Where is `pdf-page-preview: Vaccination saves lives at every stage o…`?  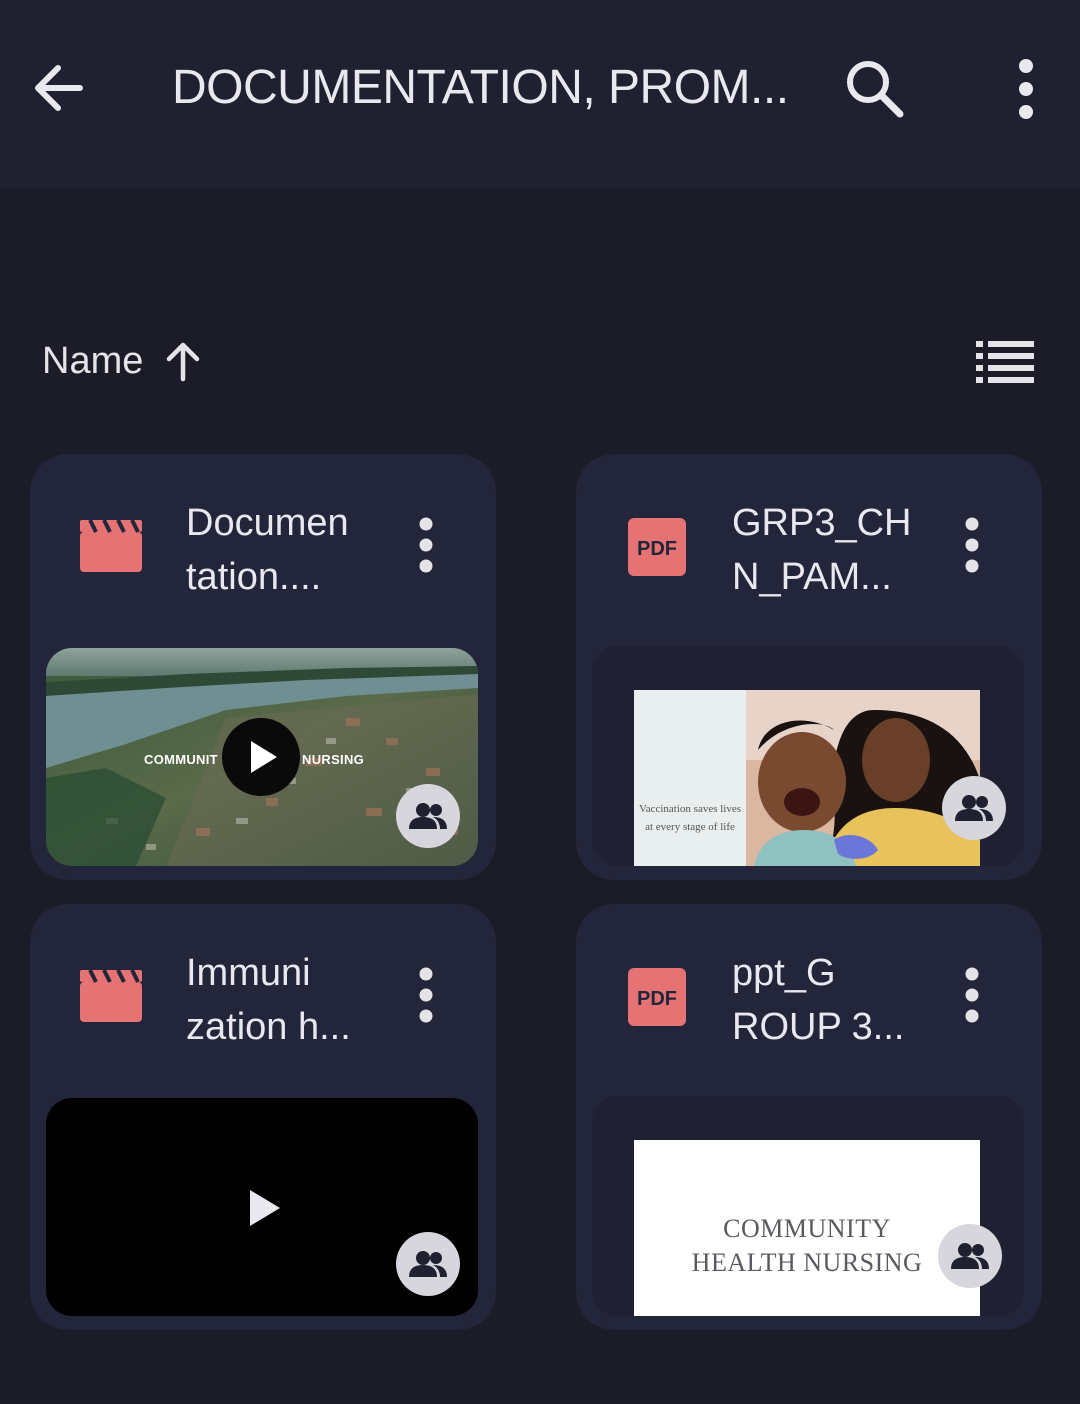 pdf-page-preview: Vaccination saves lives at every stage o… is located at coordinates (807, 778).